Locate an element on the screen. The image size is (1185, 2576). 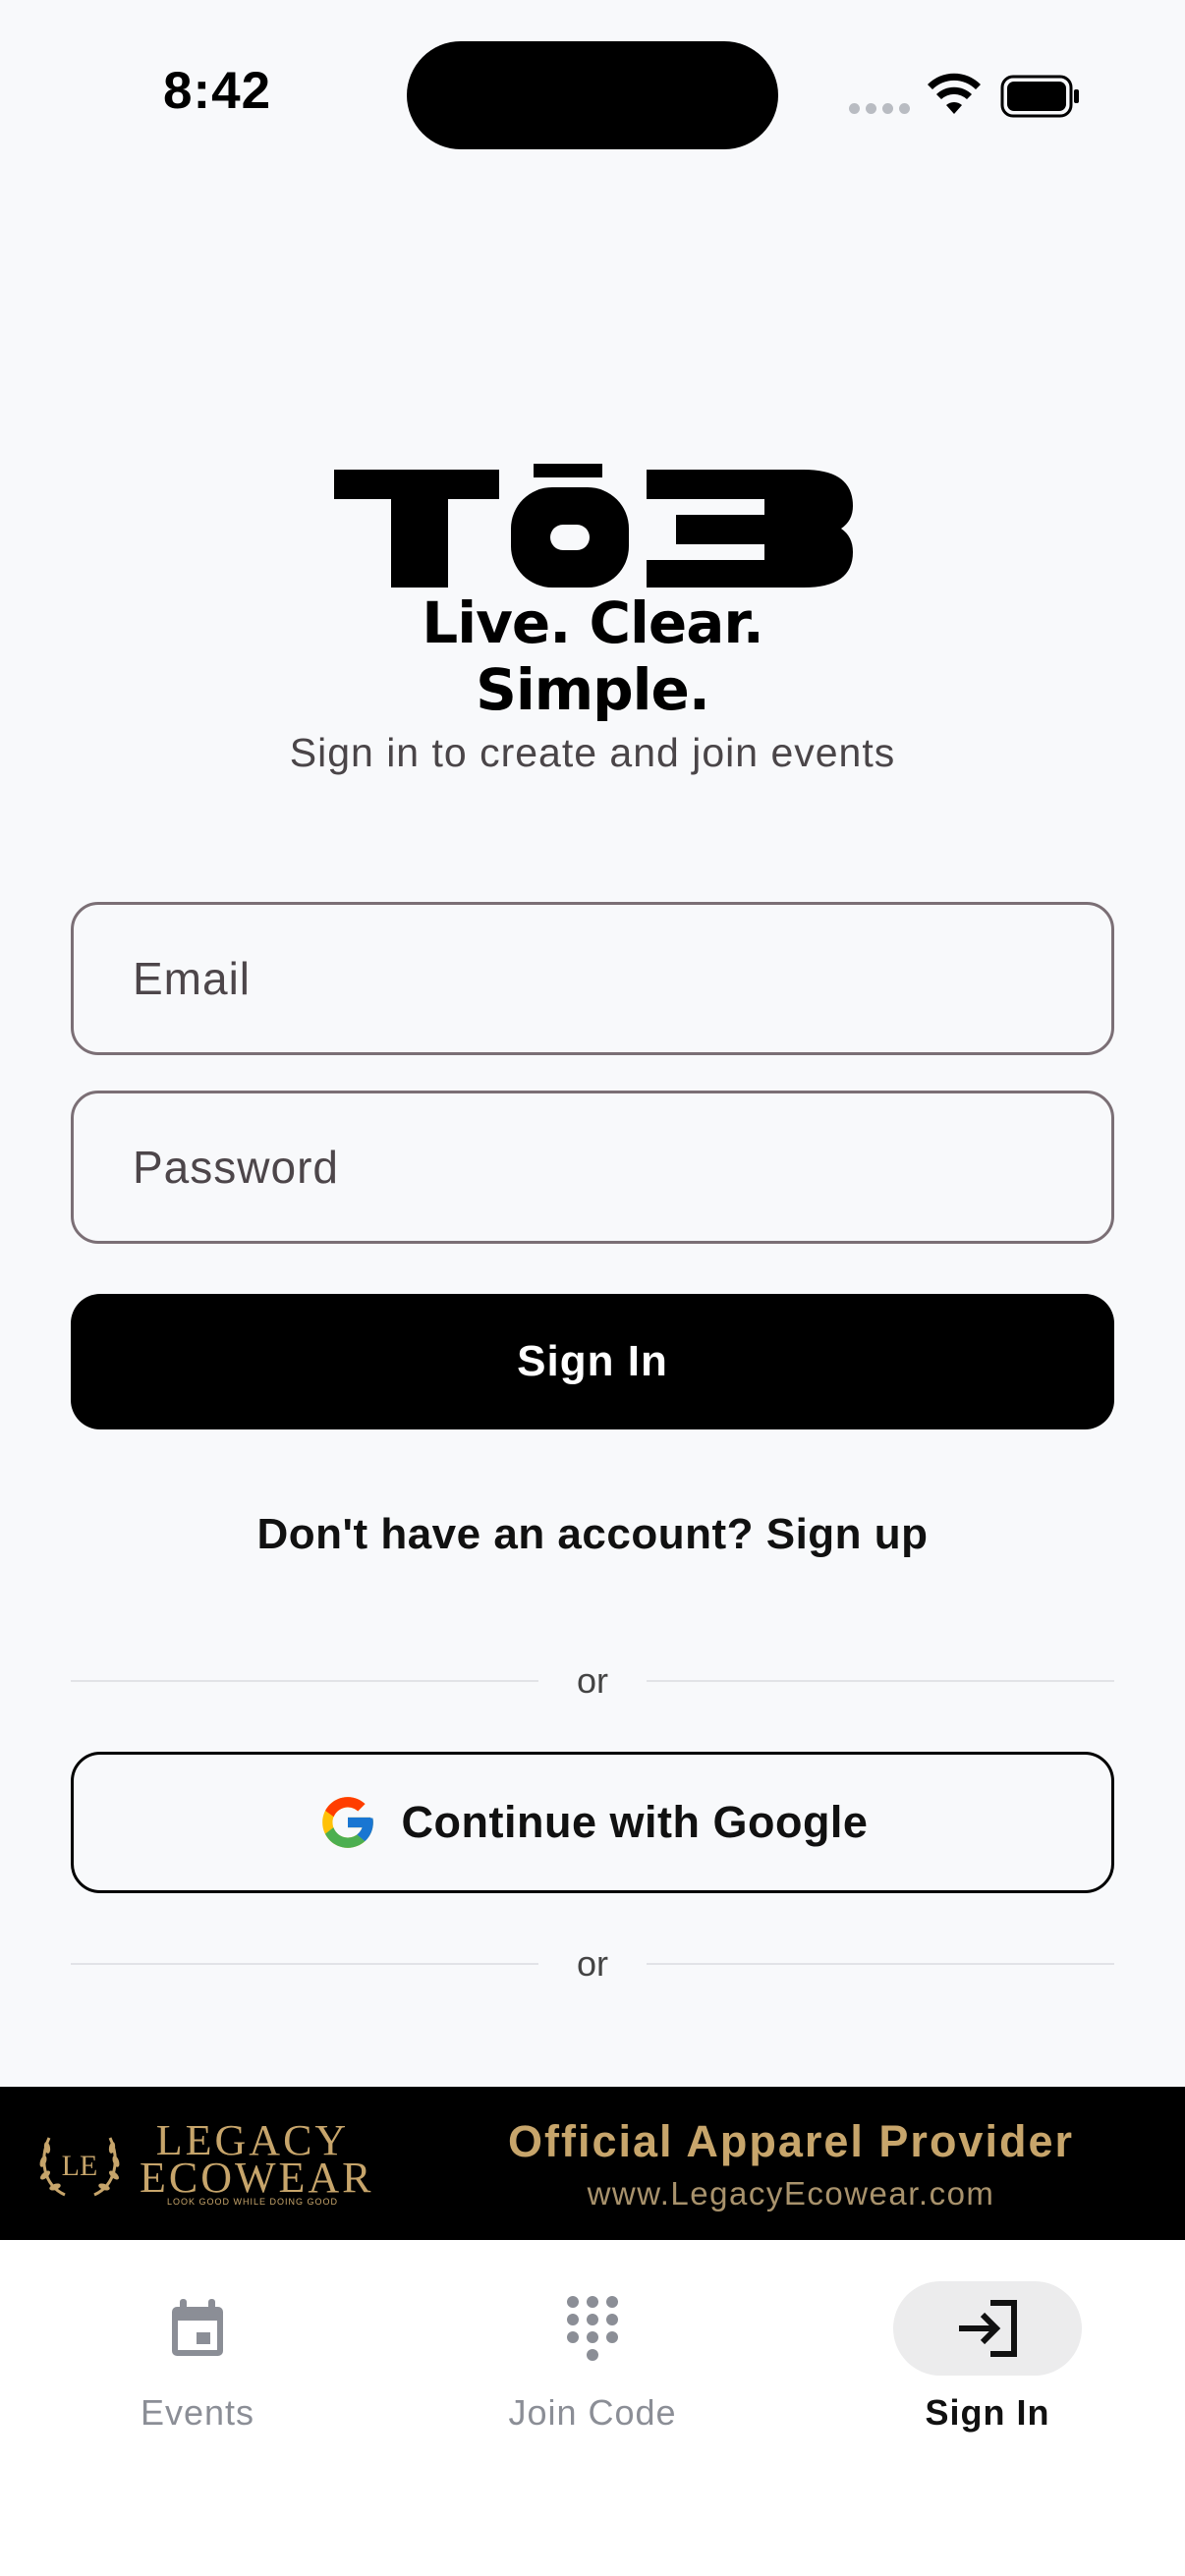
brand-line-2: ECOWEAR is located at coordinates (257, 2178).